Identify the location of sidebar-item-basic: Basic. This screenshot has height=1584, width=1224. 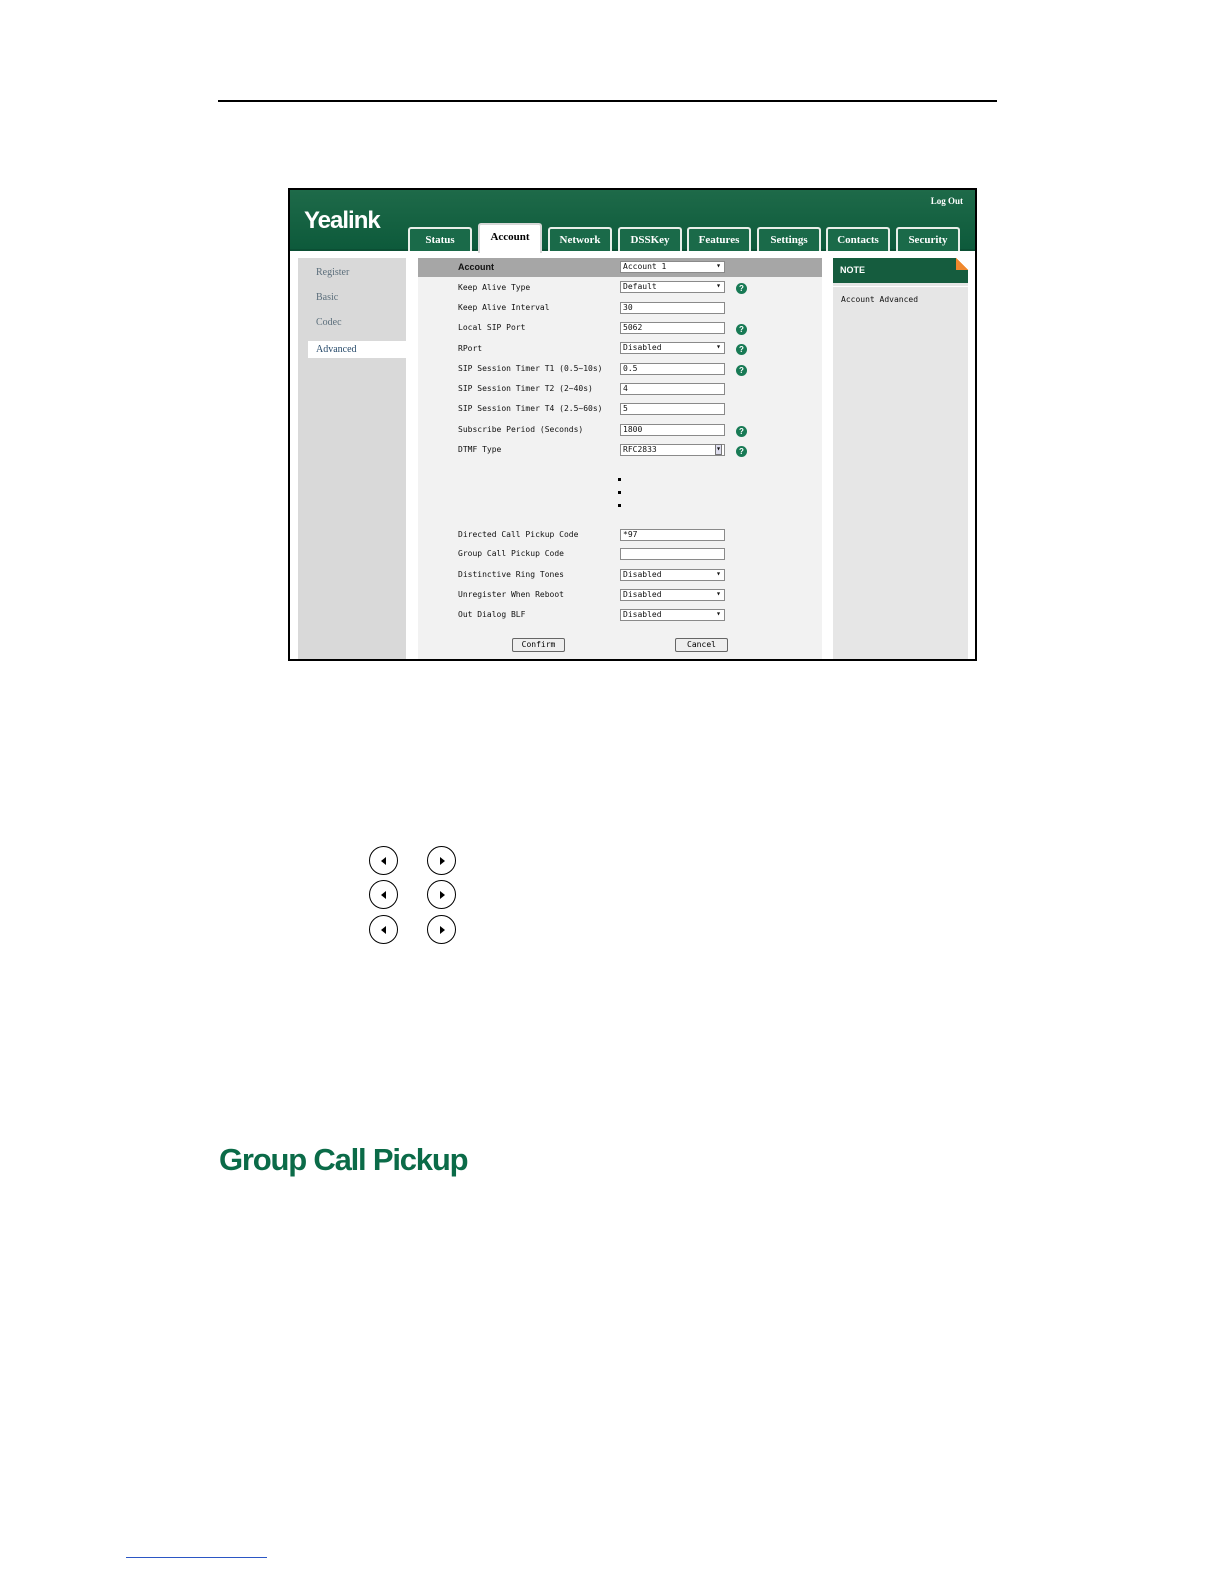
(327, 297).